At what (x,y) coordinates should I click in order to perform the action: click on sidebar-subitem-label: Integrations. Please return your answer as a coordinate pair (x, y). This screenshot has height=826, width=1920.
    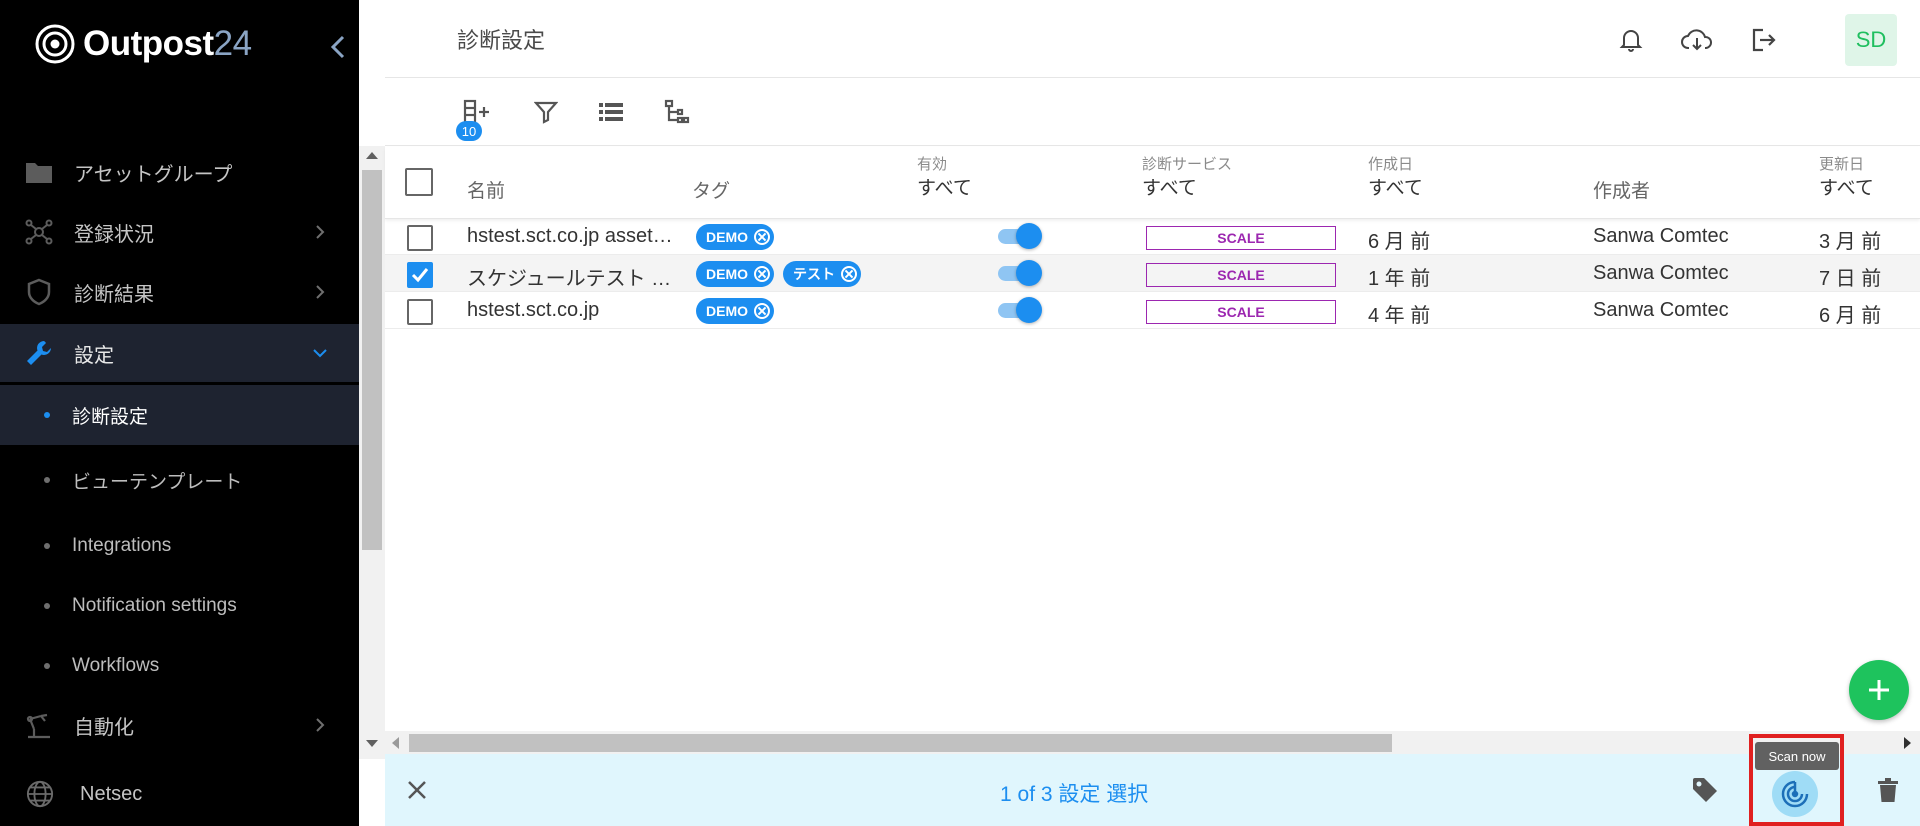
    Looking at the image, I should click on (122, 545).